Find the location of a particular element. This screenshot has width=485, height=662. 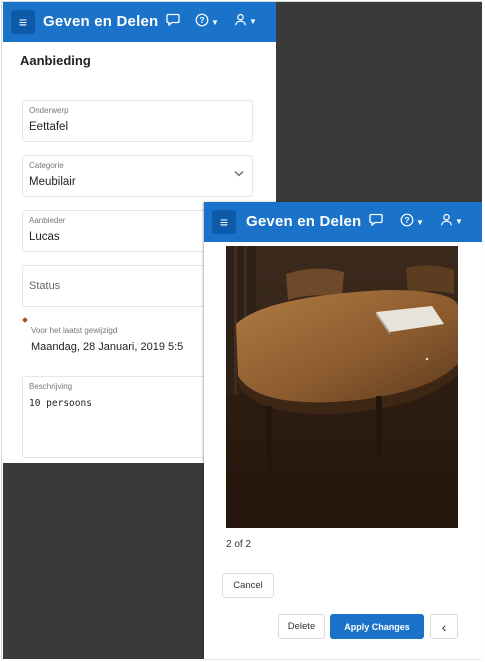

delete-button: Delete is located at coordinates (301, 626).